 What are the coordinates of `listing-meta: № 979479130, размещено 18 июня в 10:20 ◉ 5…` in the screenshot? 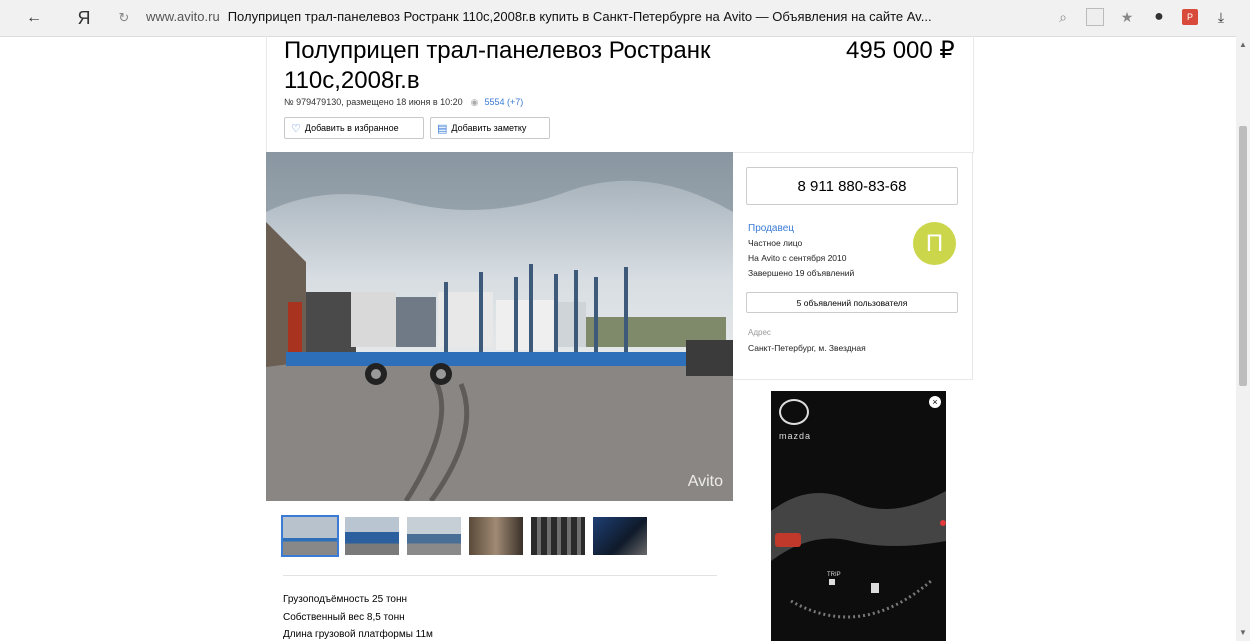 It's located at (403, 102).